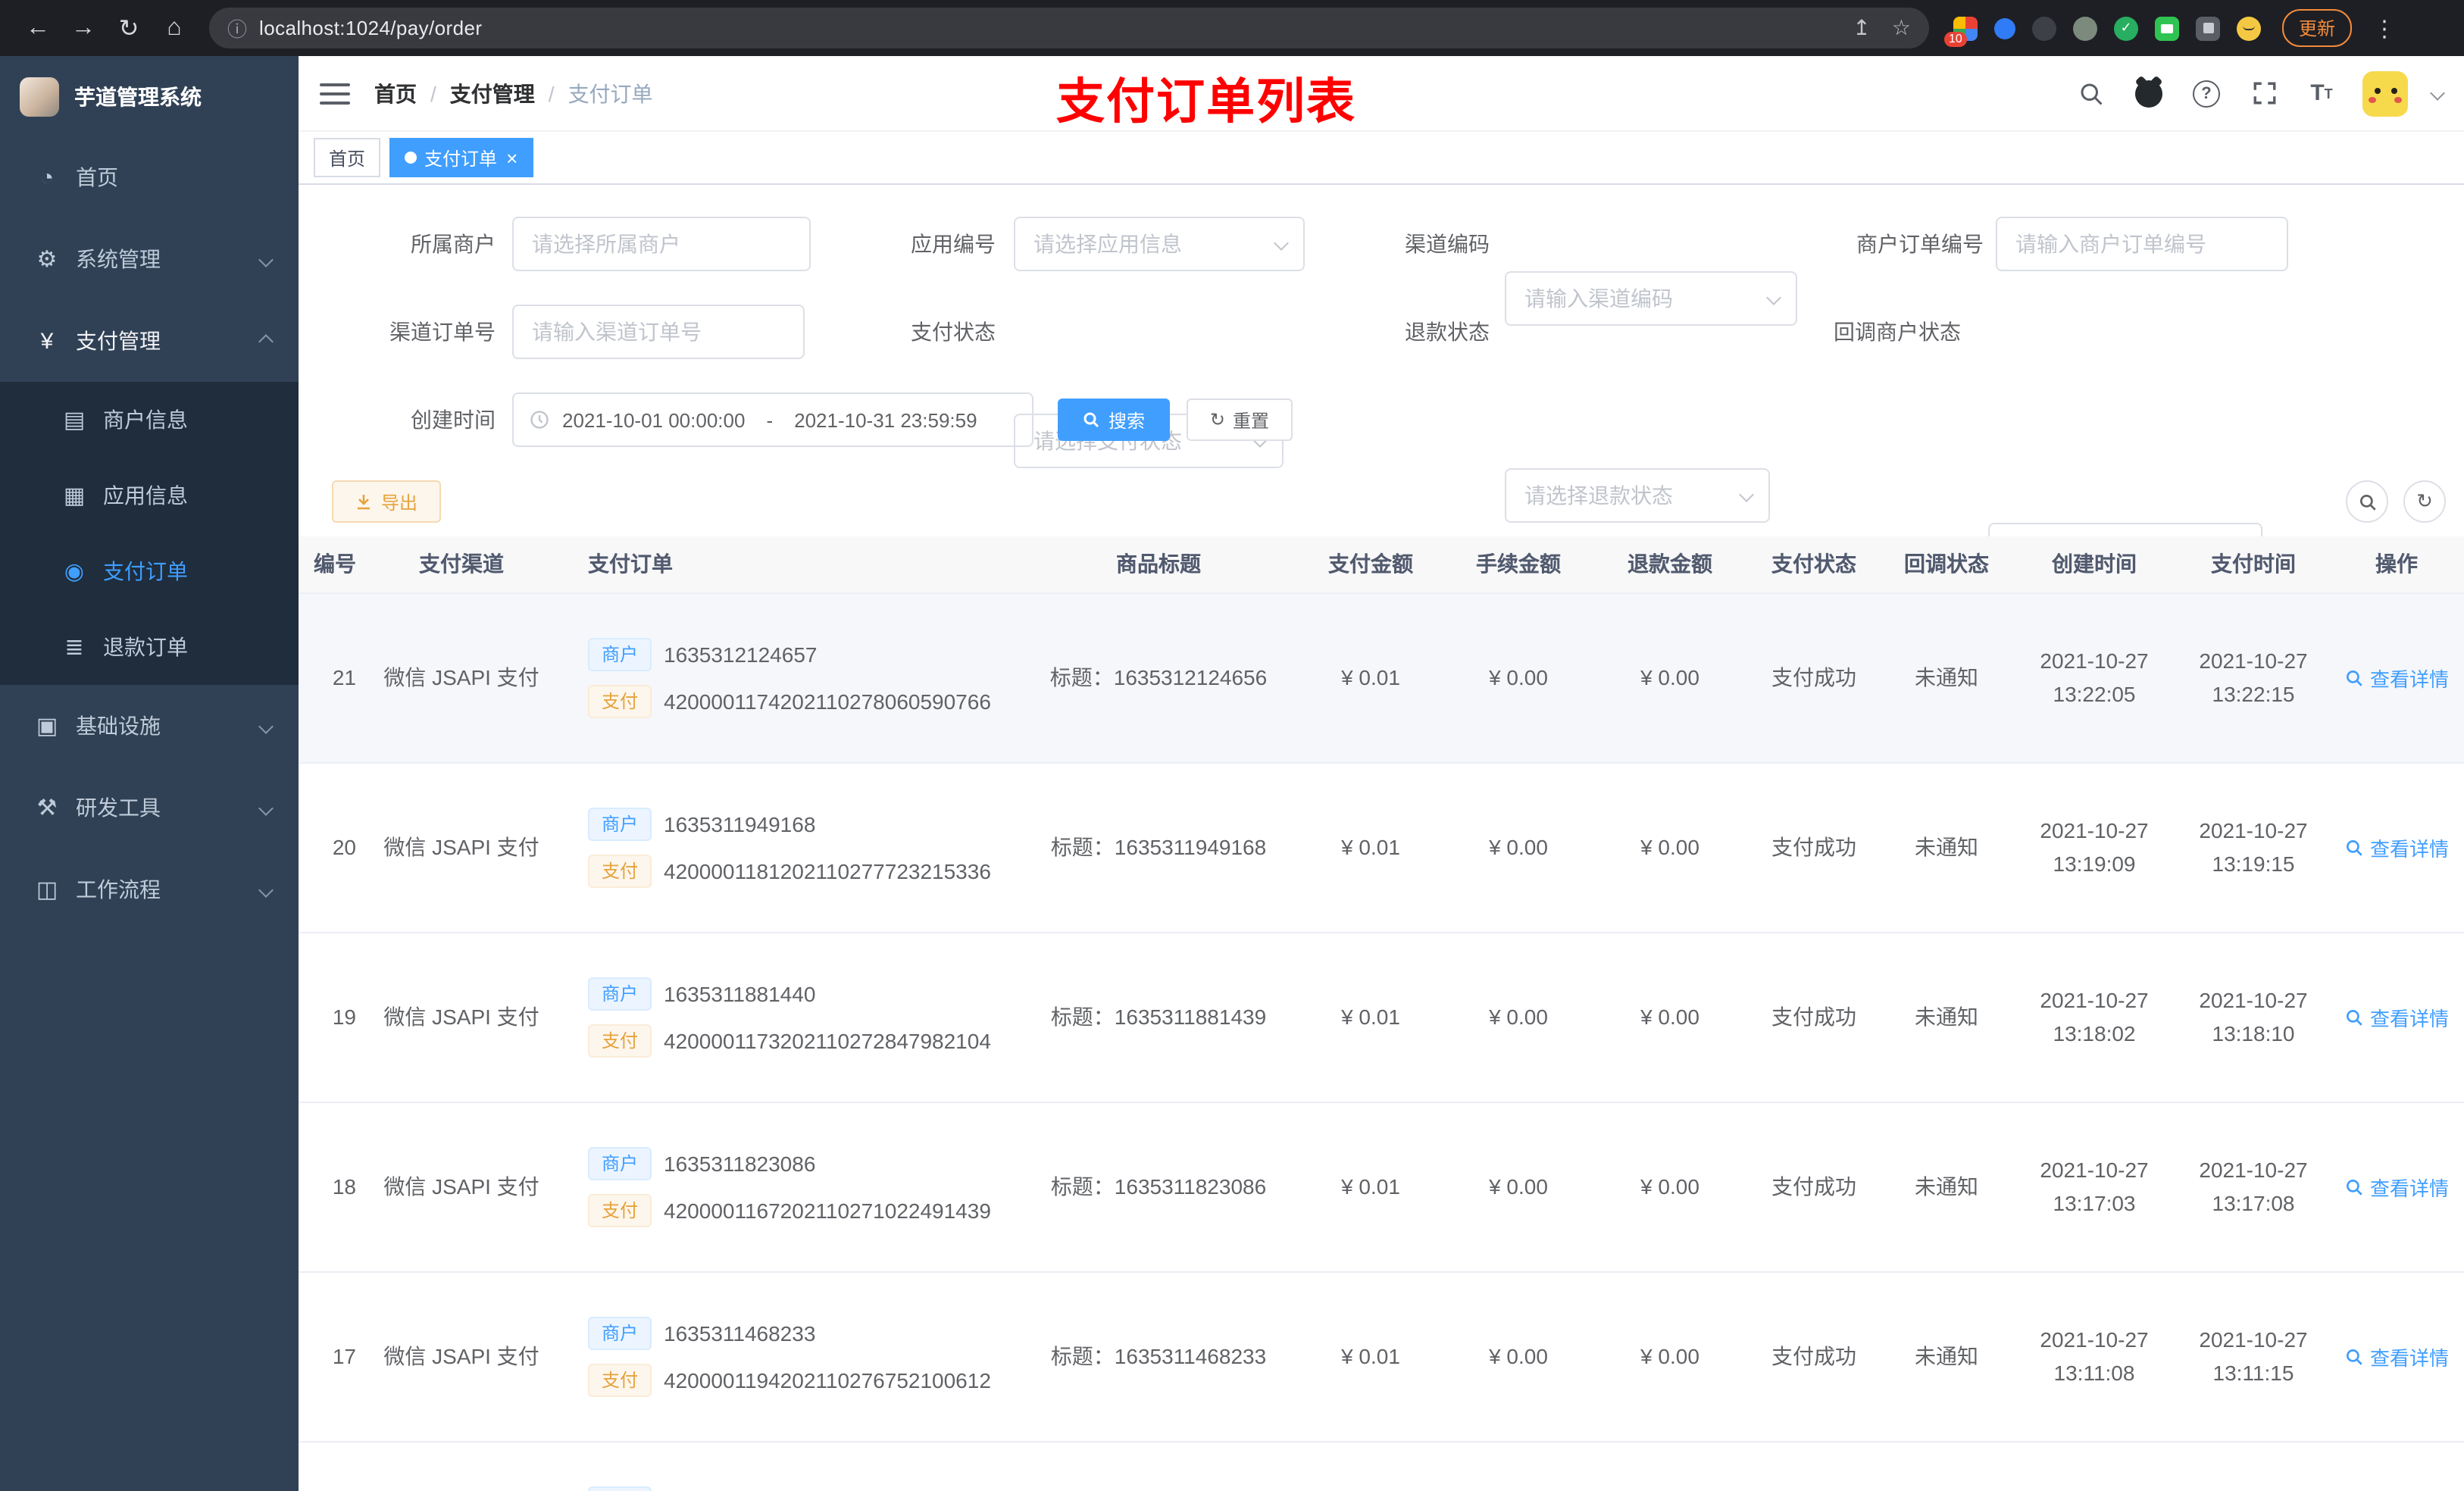 The image size is (2464, 1491). Describe the element at coordinates (442, 332) in the screenshot. I see `filter-label-channel-order-no: 渠道订单号` at that location.